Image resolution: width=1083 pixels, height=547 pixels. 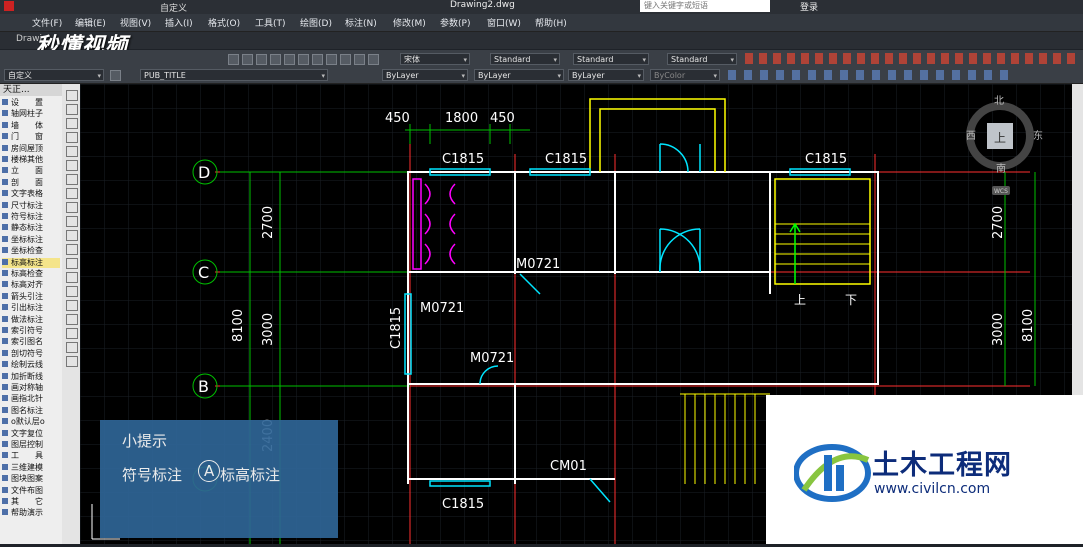 What do you see at coordinates (504, 22) in the screenshot?
I see `menu-window: 窗口(W)` at bounding box center [504, 22].